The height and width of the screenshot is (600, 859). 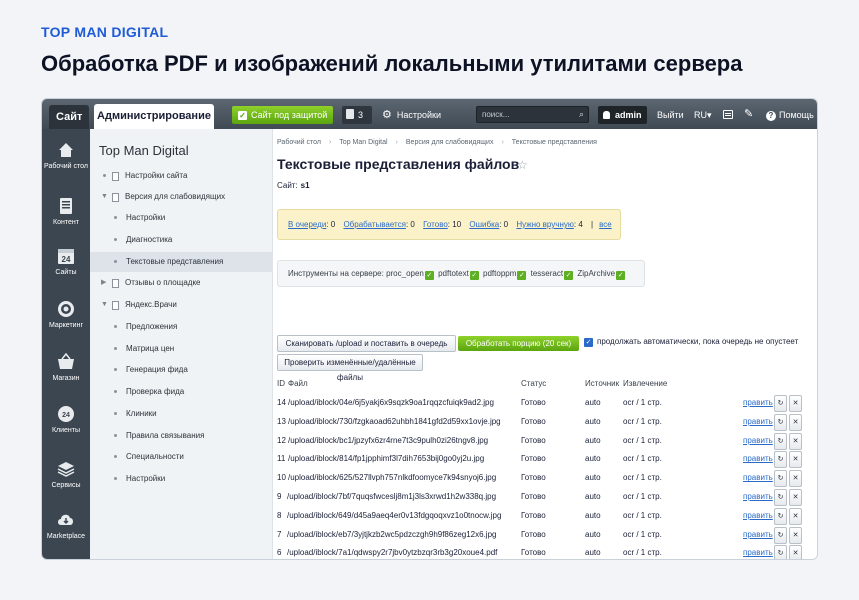 What do you see at coordinates (299, 142) in the screenshot?
I see `breadcrumb-item: Рабочий стол` at bounding box center [299, 142].